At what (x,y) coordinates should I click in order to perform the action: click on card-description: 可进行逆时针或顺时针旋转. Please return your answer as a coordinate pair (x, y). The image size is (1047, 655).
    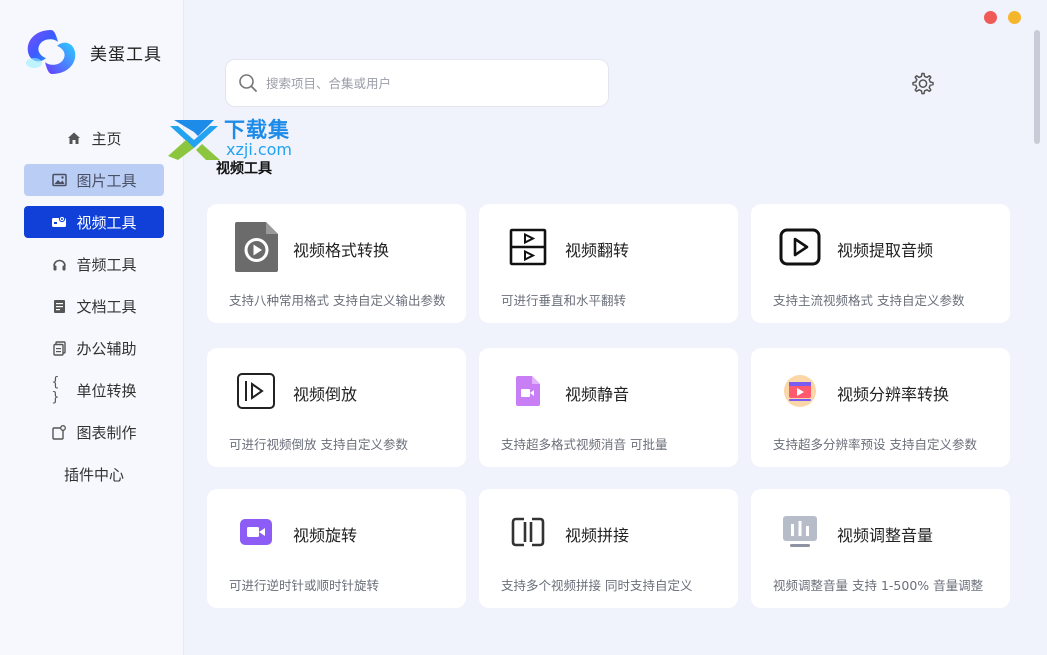
    Looking at the image, I should click on (304, 585).